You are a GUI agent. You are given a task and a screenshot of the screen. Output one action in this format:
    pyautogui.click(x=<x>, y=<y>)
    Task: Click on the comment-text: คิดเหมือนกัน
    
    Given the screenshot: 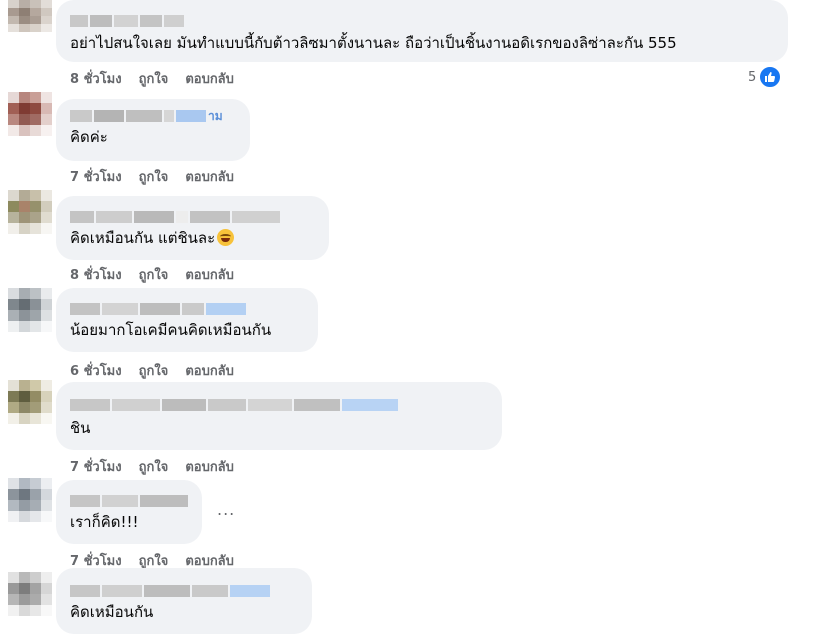 What is the action you would take?
    pyautogui.click(x=112, y=612)
    